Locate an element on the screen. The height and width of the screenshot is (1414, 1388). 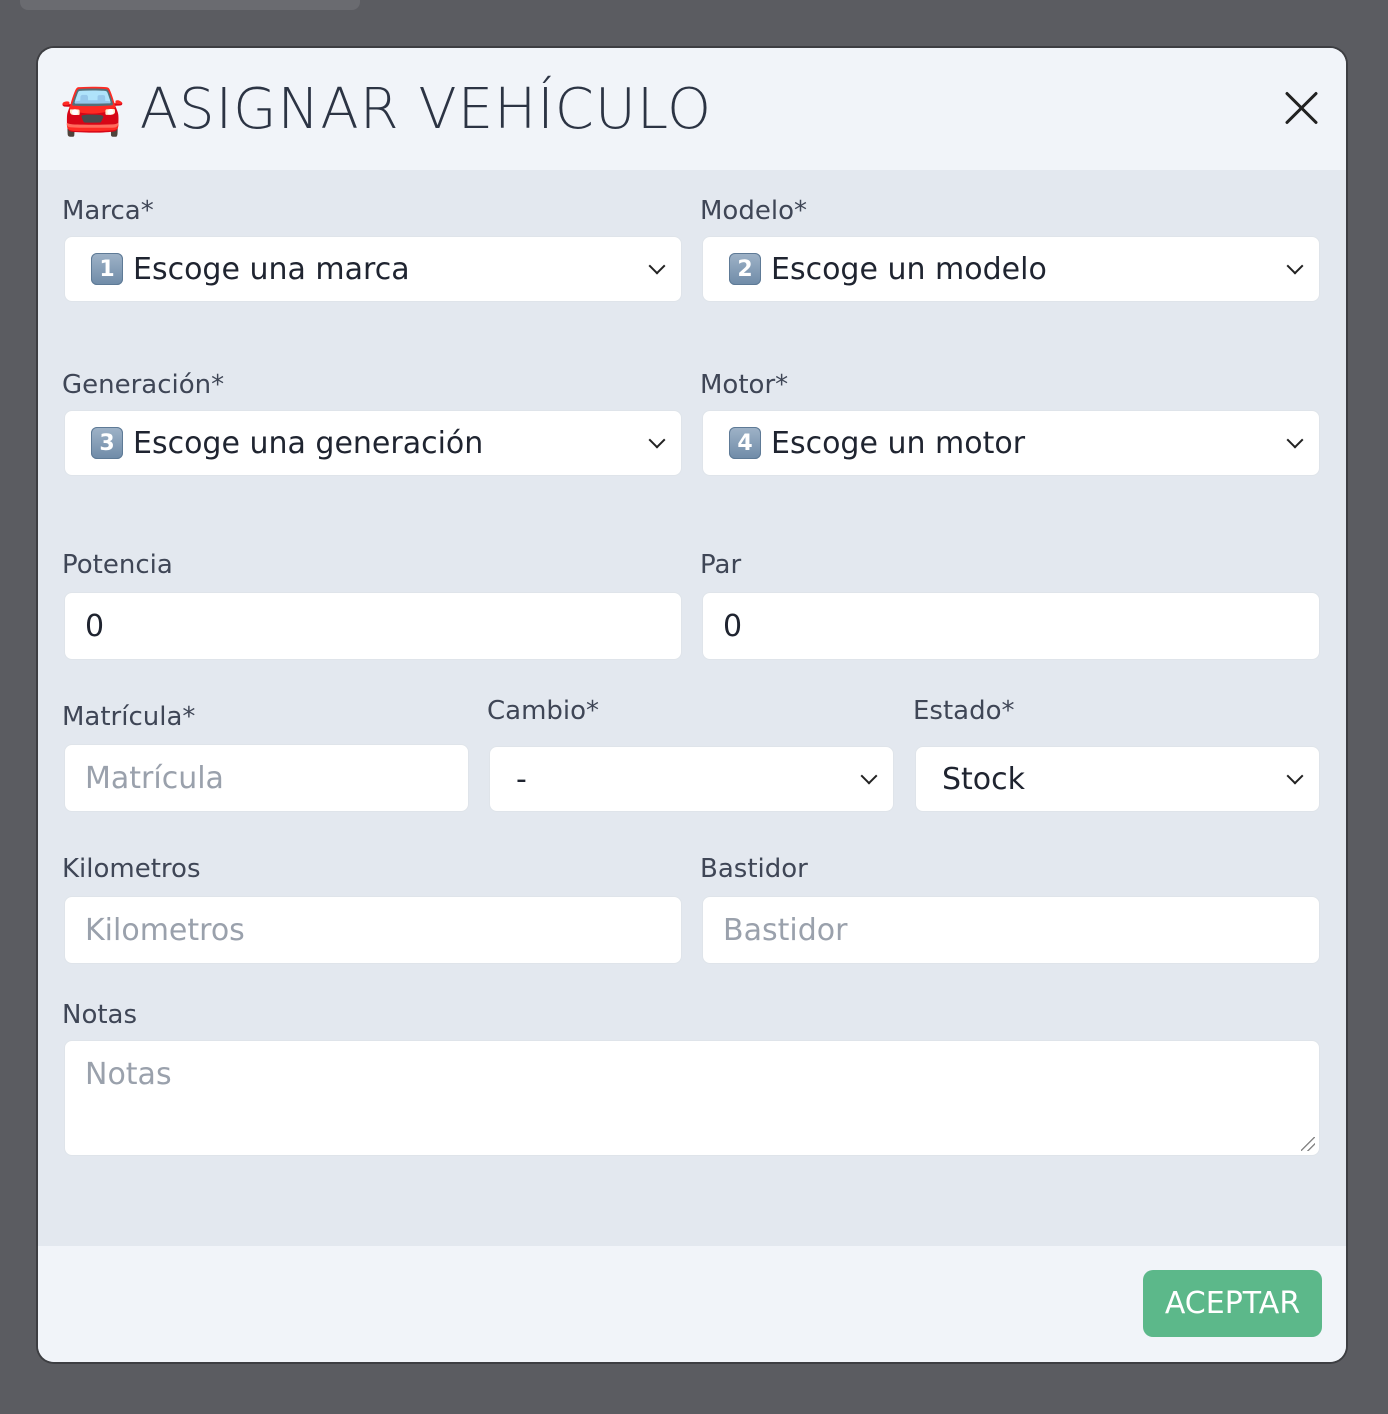
modelo-select-value: Escoge un modelo is located at coordinates (909, 269).